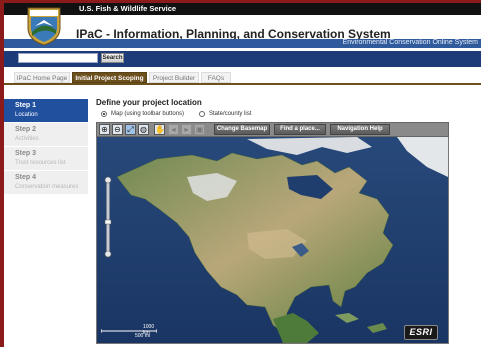  Describe the element at coordinates (104, 114) in the screenshot. I see `radio-map` at that location.